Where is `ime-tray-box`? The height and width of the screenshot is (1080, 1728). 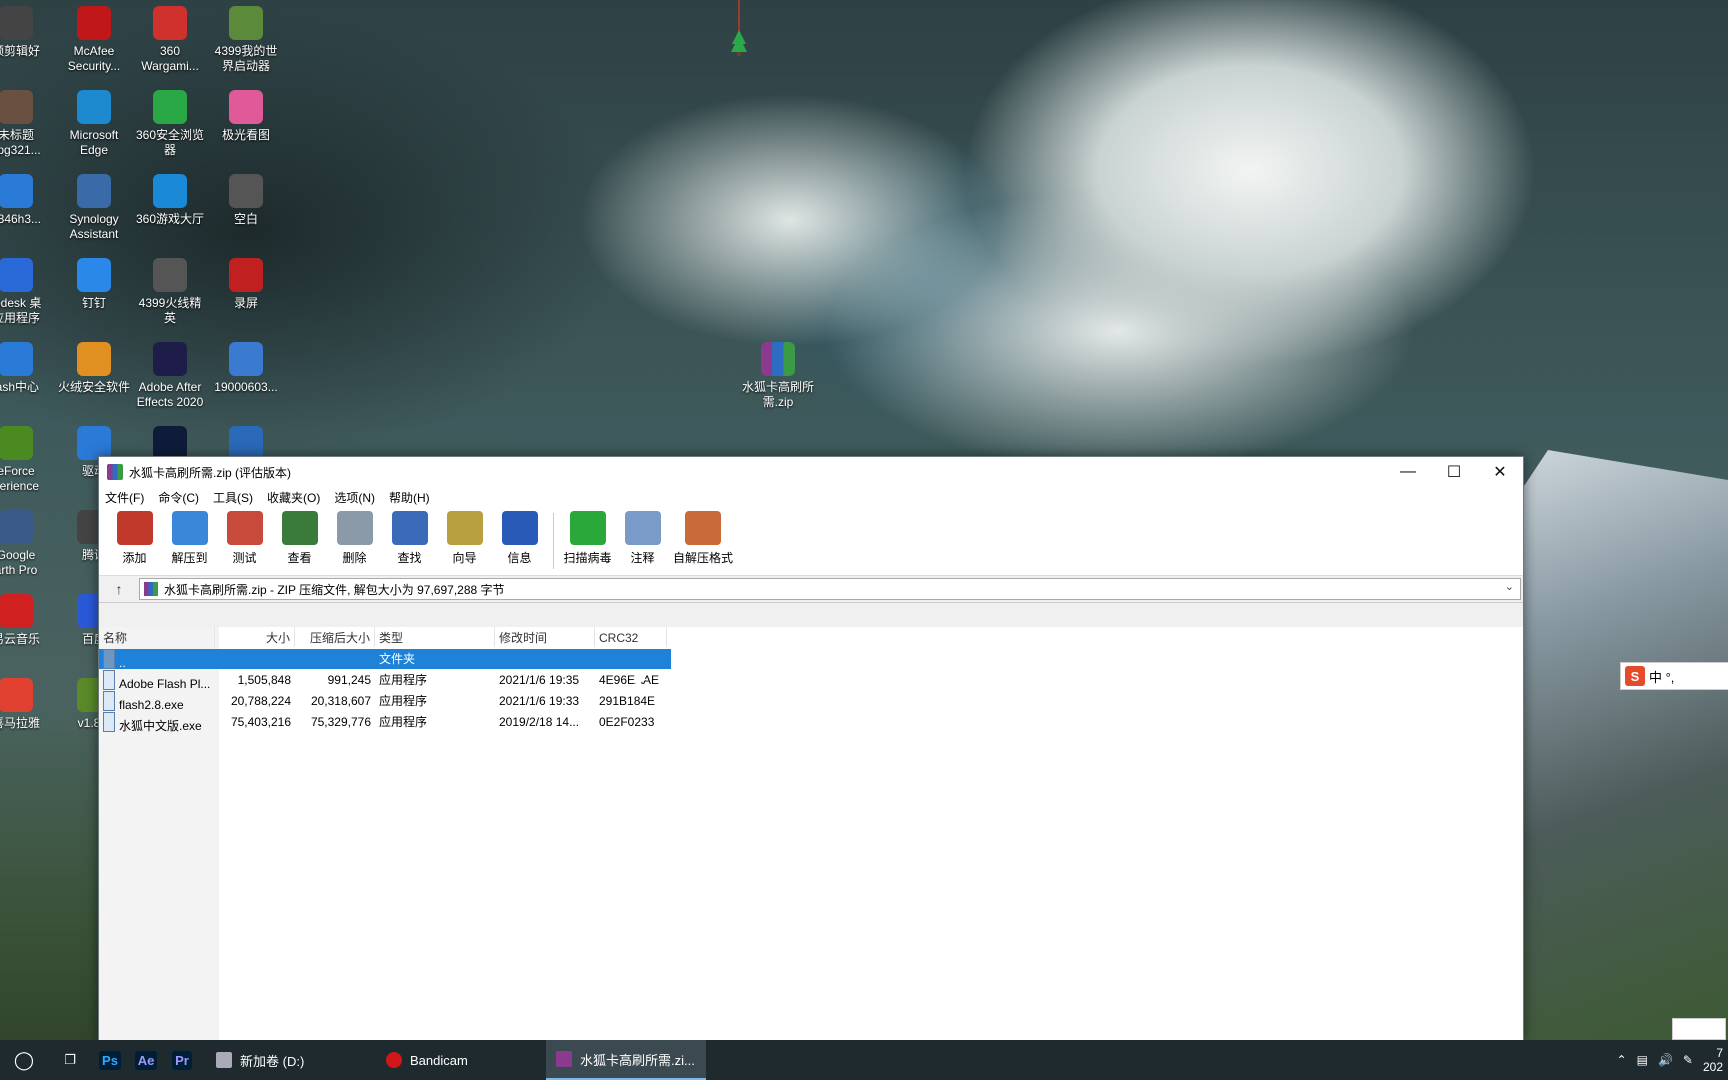
ime-tray-box is located at coordinates (1699, 1029).